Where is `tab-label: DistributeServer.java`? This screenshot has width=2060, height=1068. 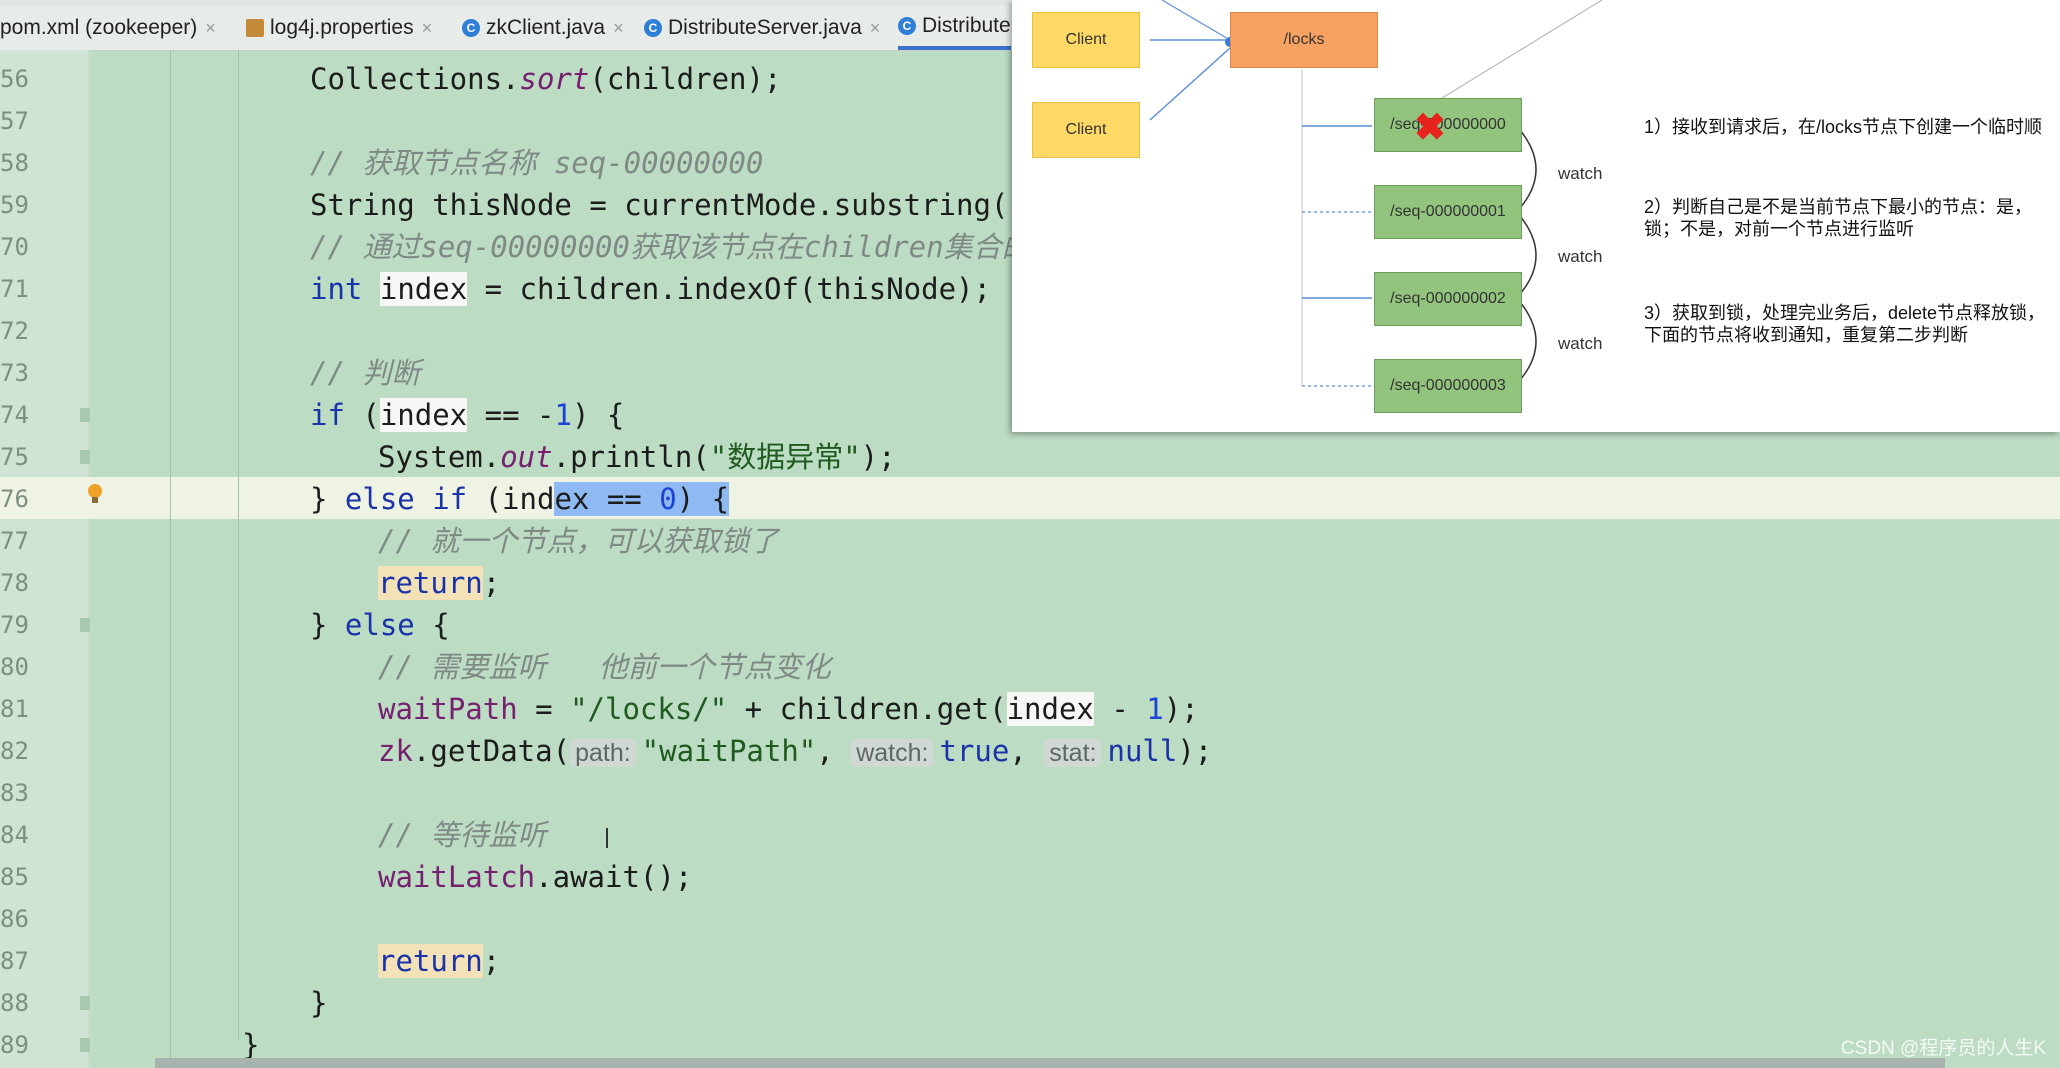
tab-label: DistributeServer.java is located at coordinates (765, 27).